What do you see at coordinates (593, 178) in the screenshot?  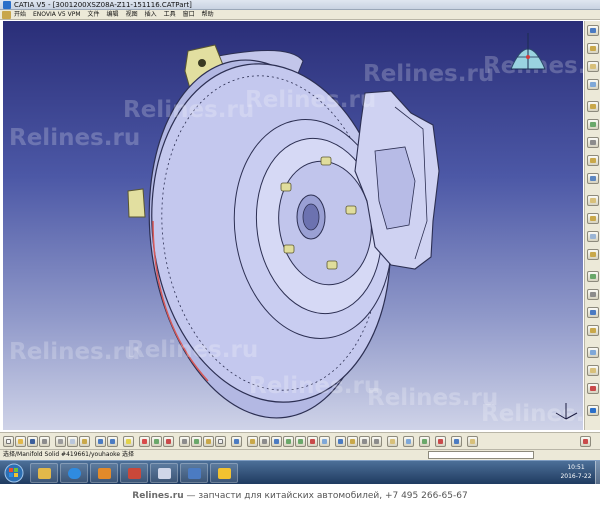 I see `slot-button` at bounding box center [593, 178].